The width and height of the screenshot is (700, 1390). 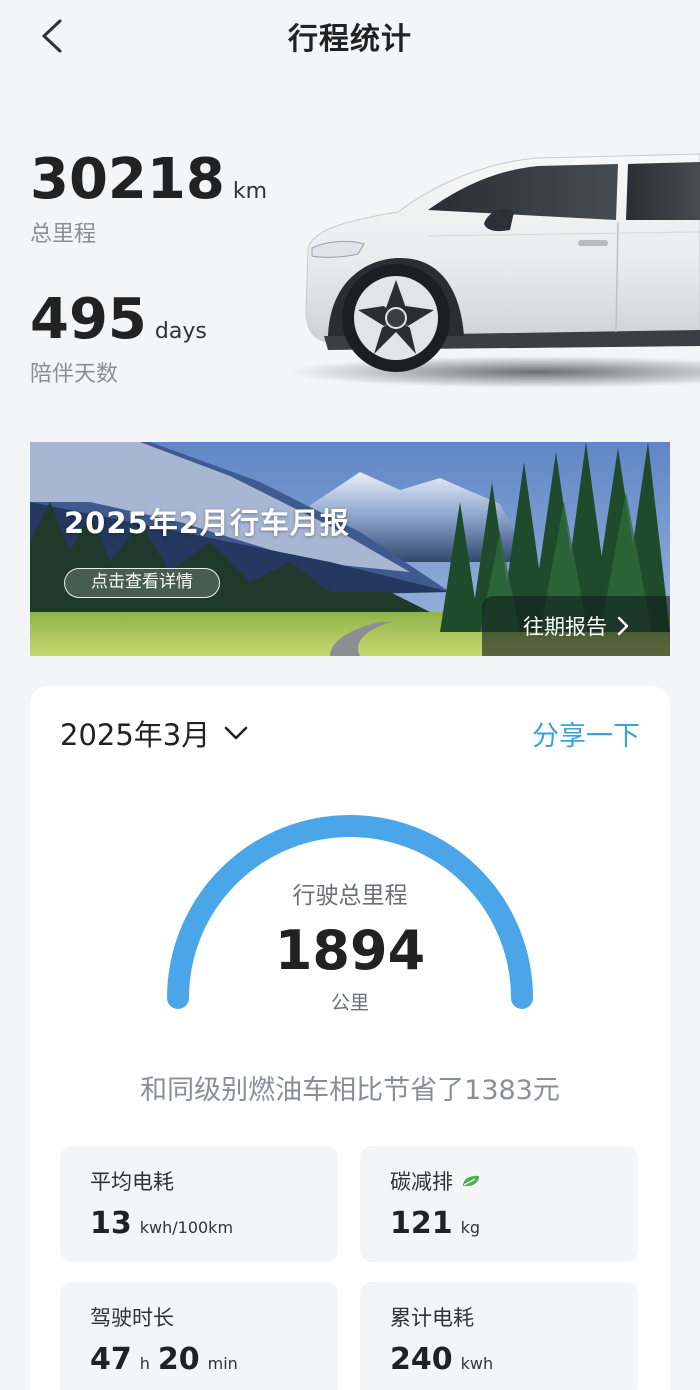 What do you see at coordinates (470, 1227) in the screenshot?
I see `carbon-reduction-unit: kg` at bounding box center [470, 1227].